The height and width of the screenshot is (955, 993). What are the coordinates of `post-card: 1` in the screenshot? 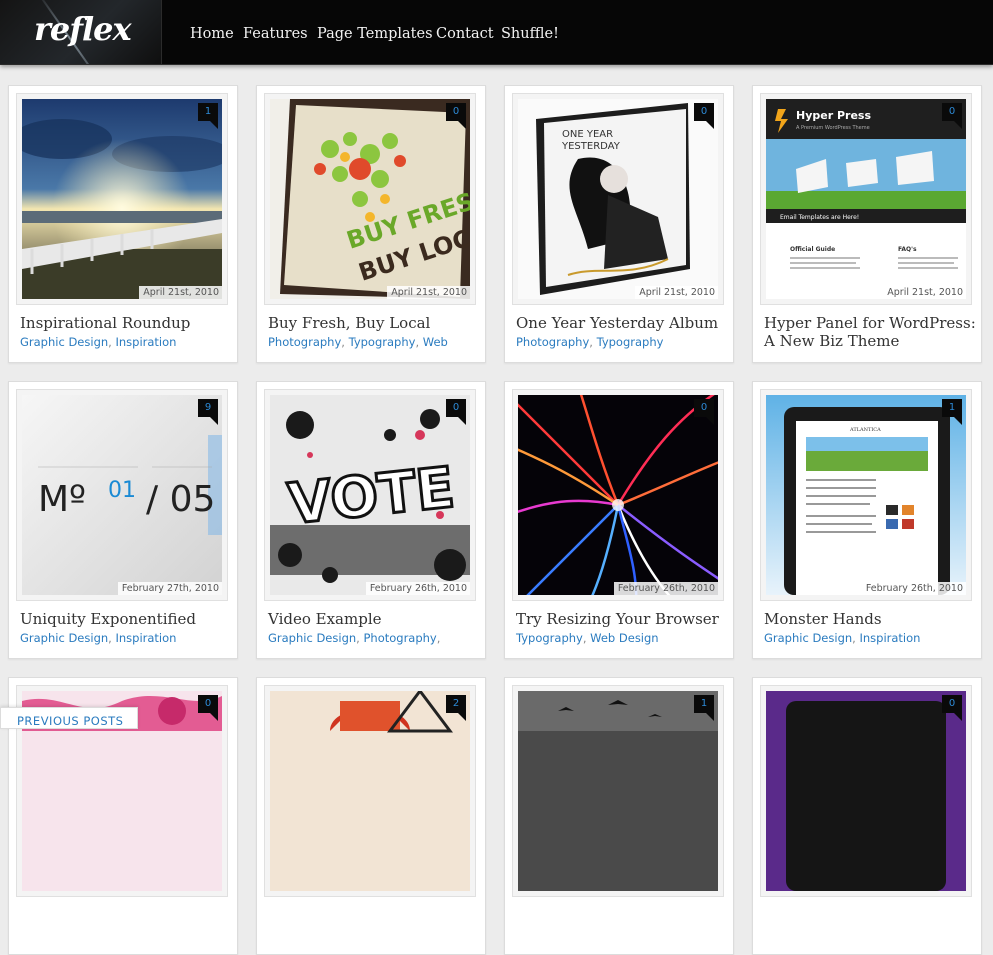 It's located at (619, 816).